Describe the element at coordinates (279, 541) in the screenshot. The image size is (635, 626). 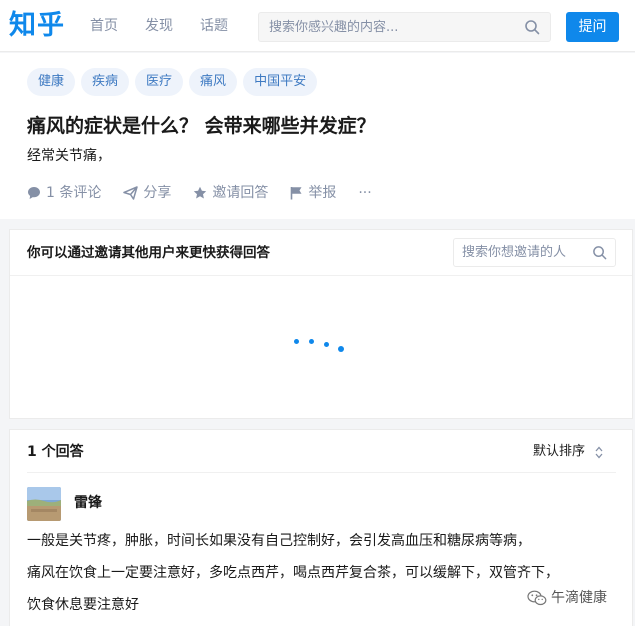
I see `answer-text-line: 一般是关节疼，肿胀，时间长如果没有自己控制好，会引发高血压和糖尿病等病，` at that location.